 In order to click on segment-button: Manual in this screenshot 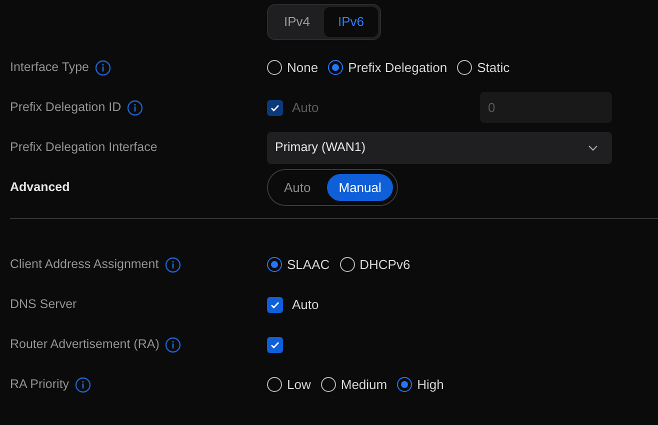, I will do `click(360, 188)`.